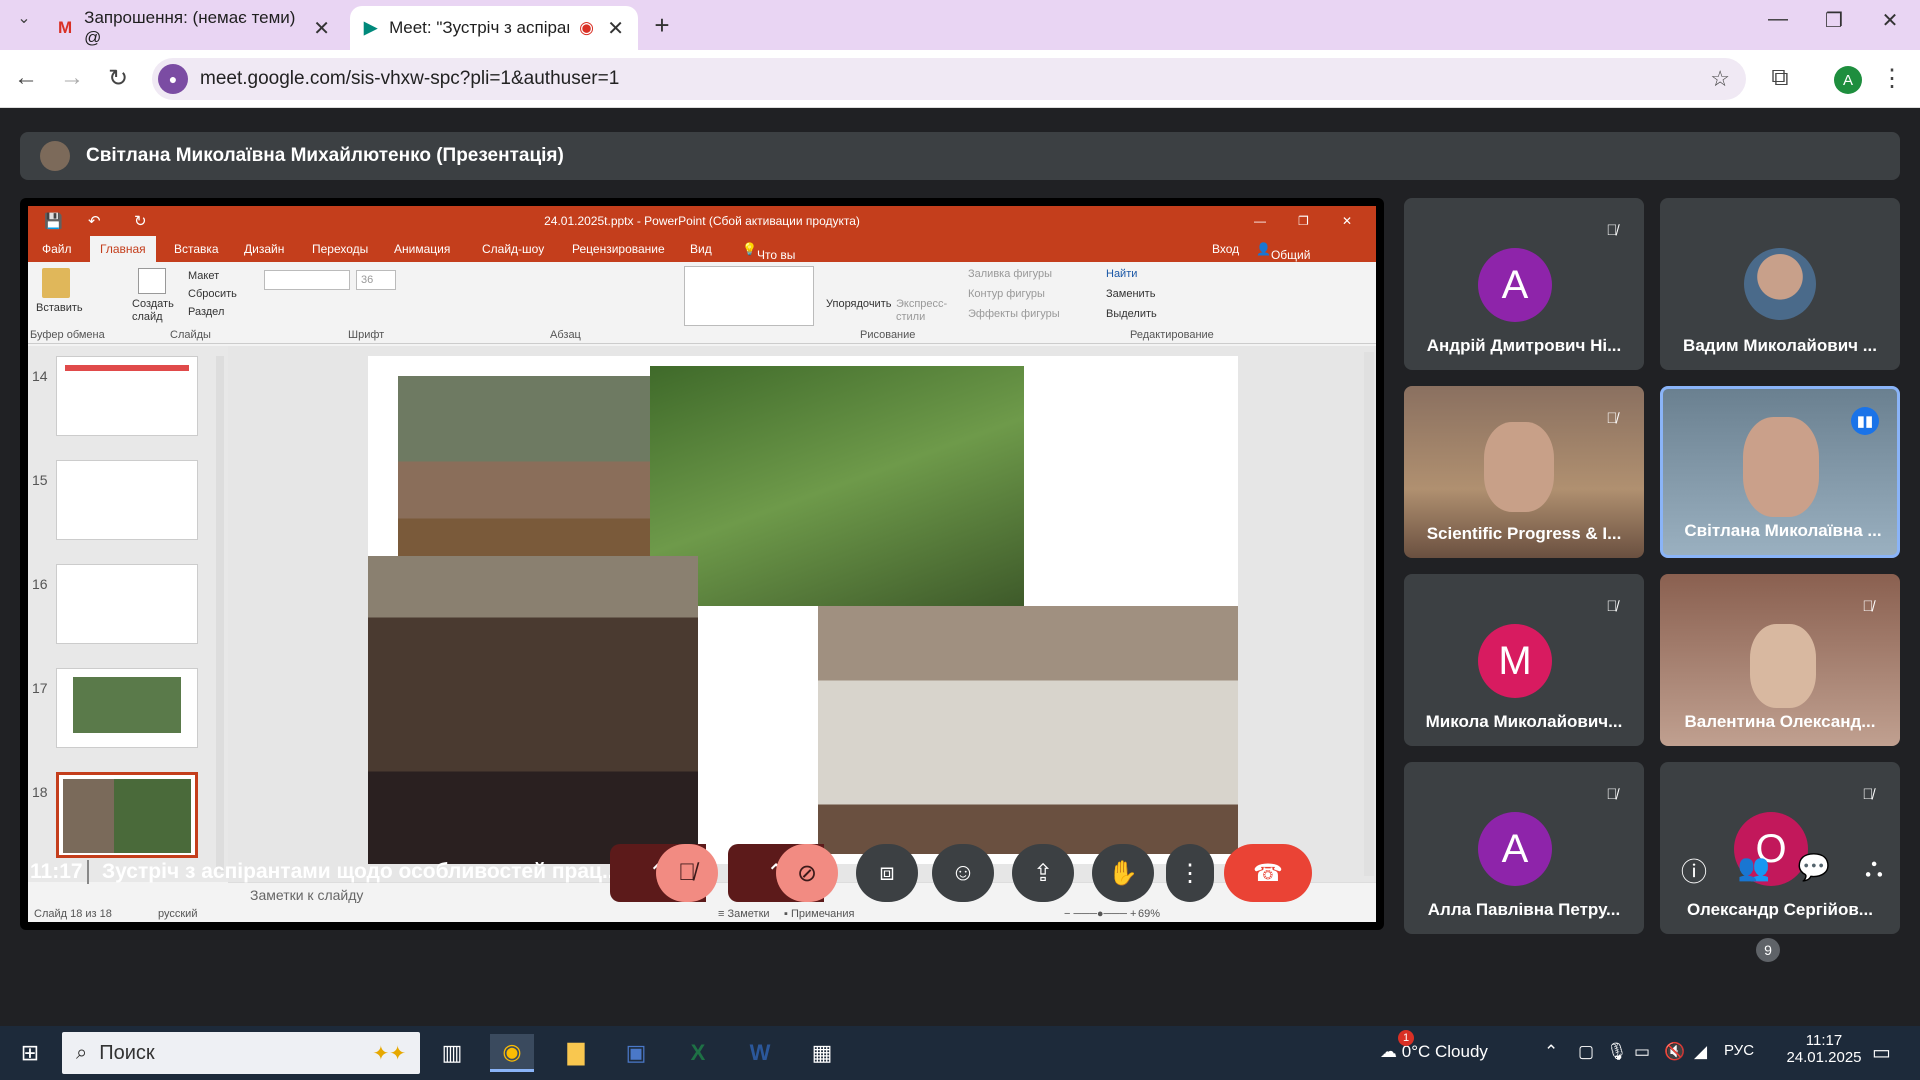 The width and height of the screenshot is (1920, 1080). I want to click on browser-menu-icon: ⋮, so click(1892, 78).